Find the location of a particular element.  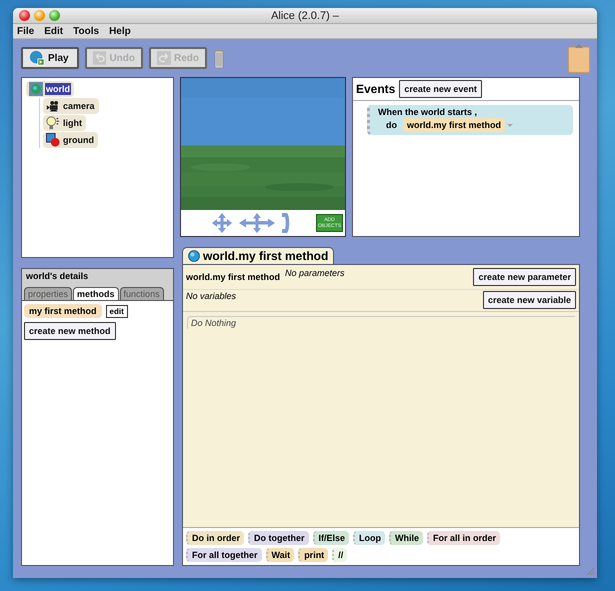

redo-icon is located at coordinates (164, 58).